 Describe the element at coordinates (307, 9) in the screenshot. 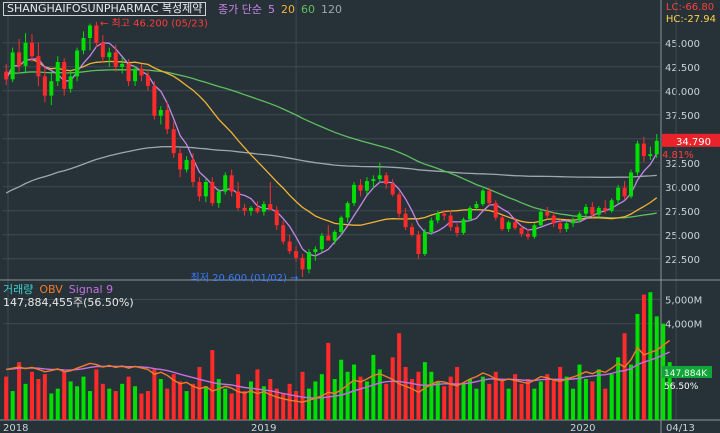

I see `ma-60-label: 60` at that location.